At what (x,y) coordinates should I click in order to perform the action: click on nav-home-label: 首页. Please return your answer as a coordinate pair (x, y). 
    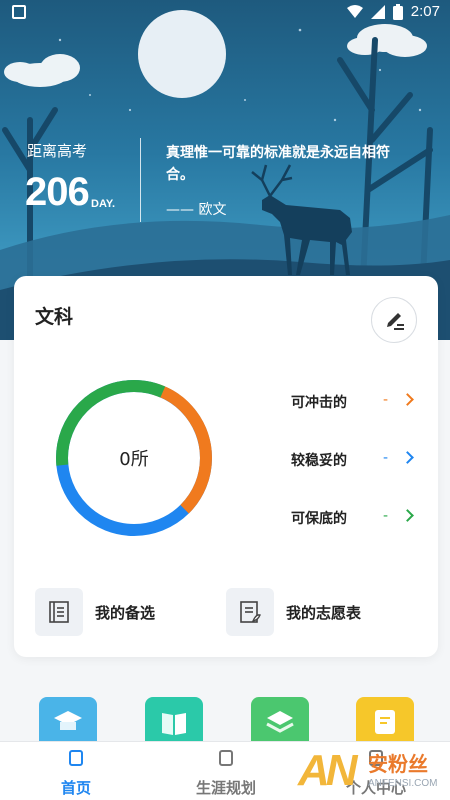
    Looking at the image, I should click on (75, 788).